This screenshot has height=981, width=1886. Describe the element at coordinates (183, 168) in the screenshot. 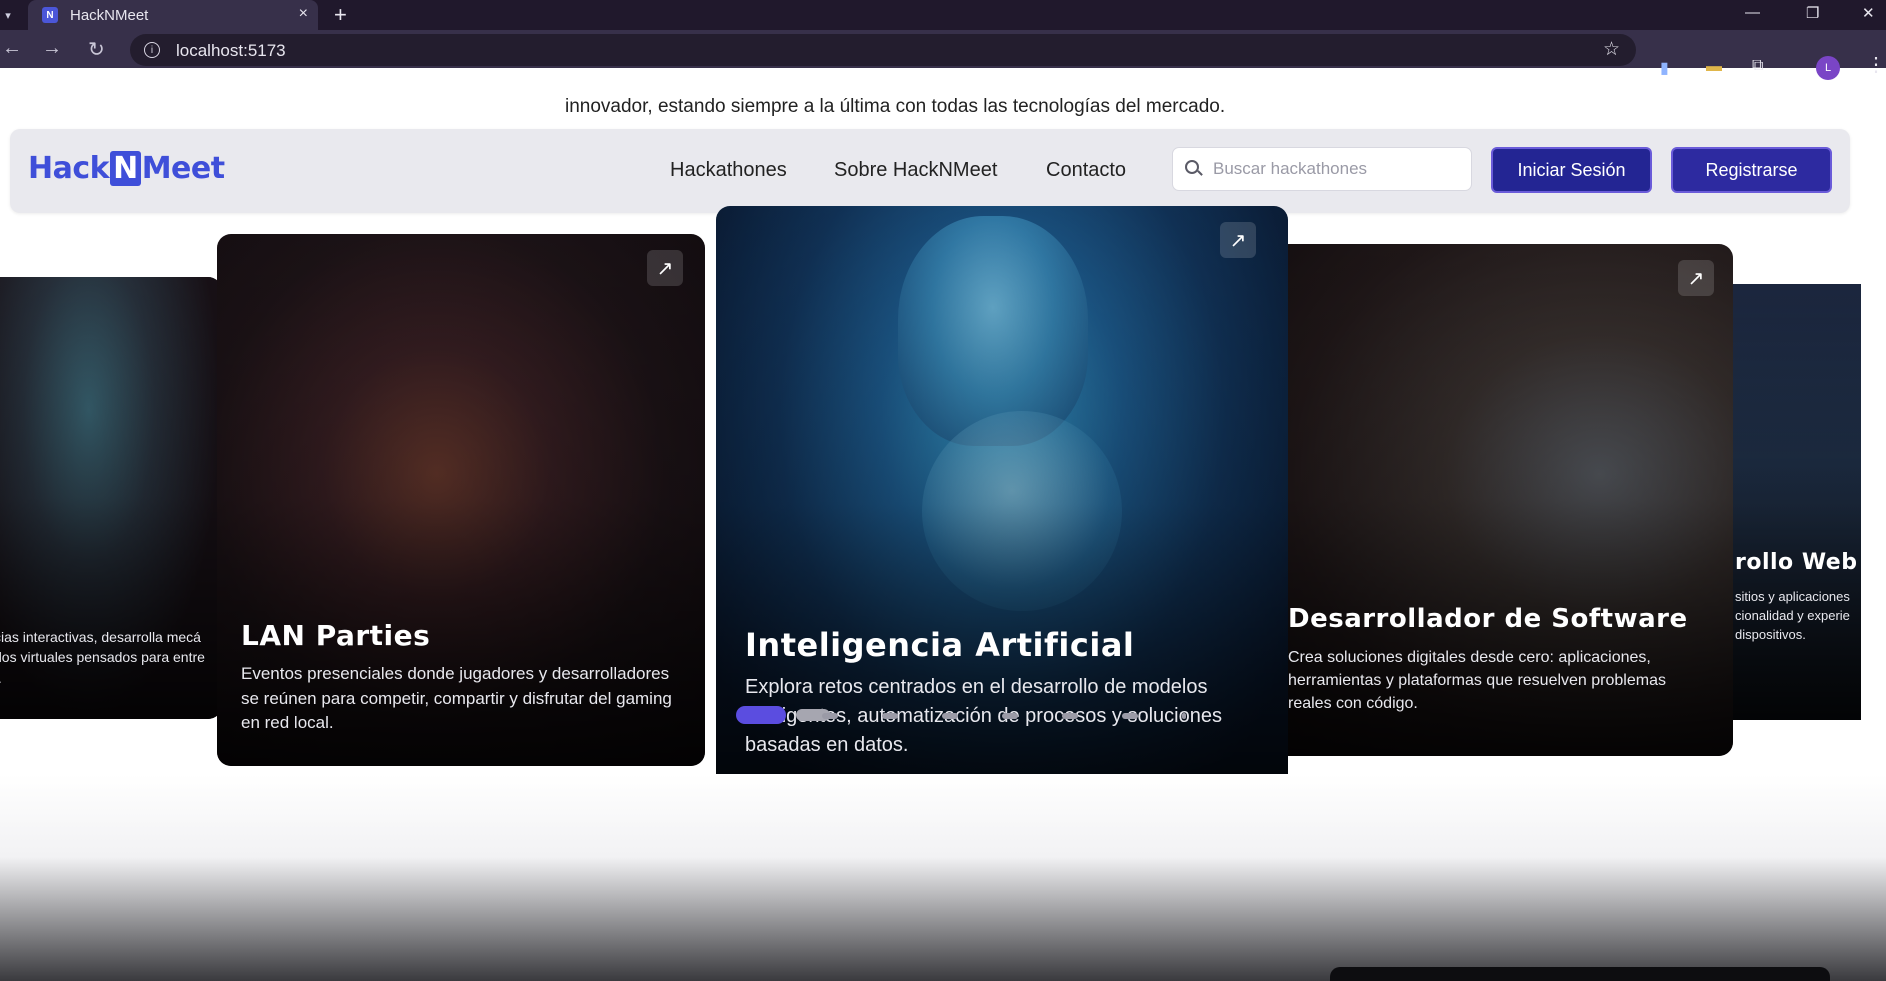

I see `logo-text-meet: Meet` at that location.